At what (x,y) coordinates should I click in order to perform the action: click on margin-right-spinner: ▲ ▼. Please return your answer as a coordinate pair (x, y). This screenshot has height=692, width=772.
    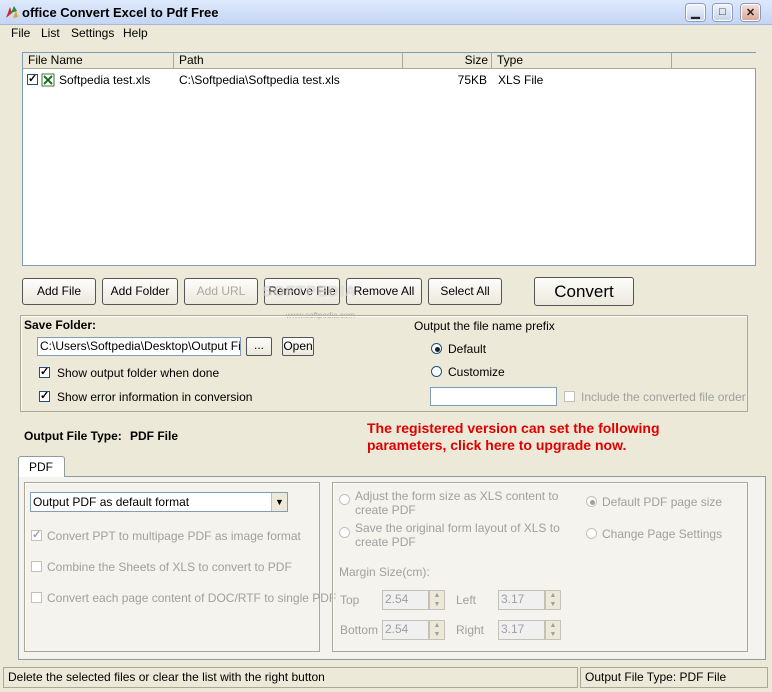
    Looking at the image, I should click on (553, 630).